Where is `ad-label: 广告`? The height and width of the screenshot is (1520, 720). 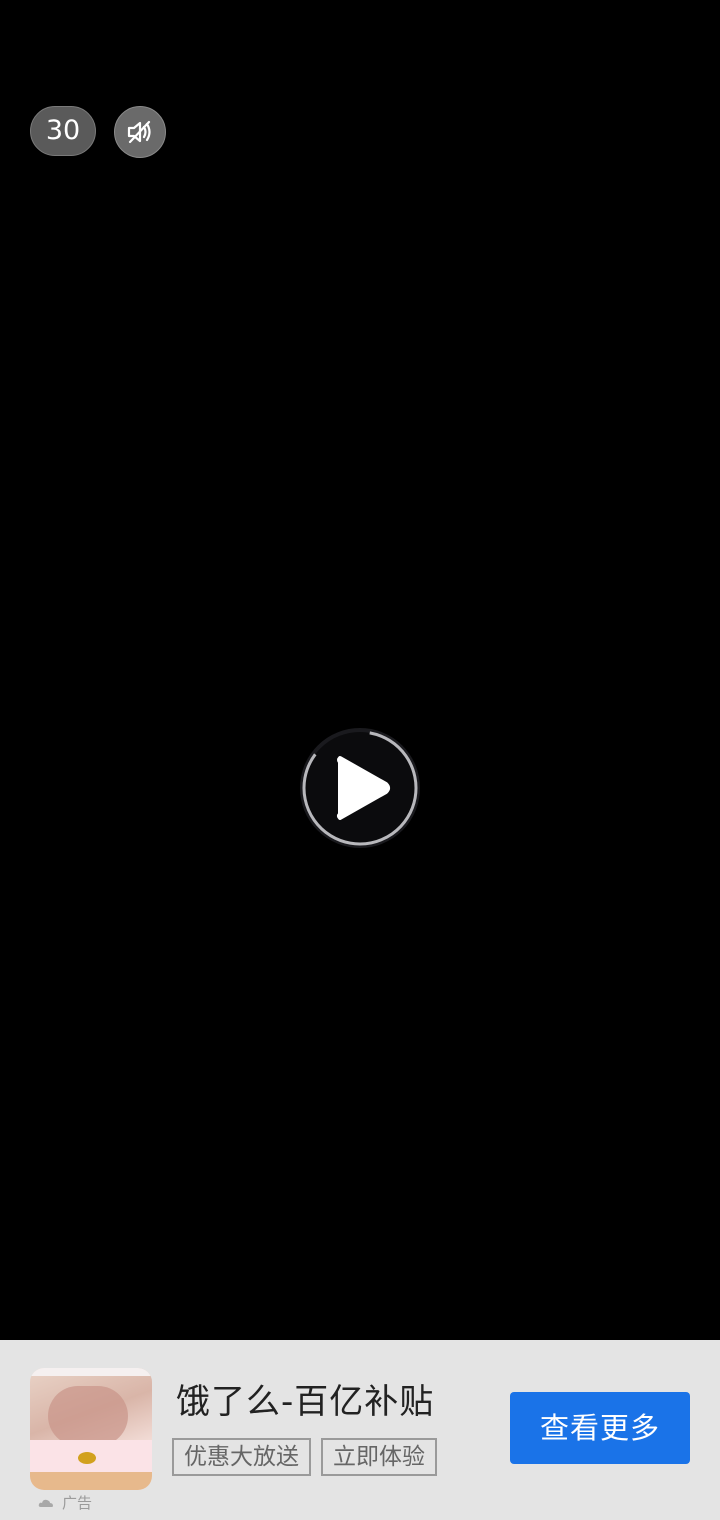
ad-label: 广告 is located at coordinates (77, 1503).